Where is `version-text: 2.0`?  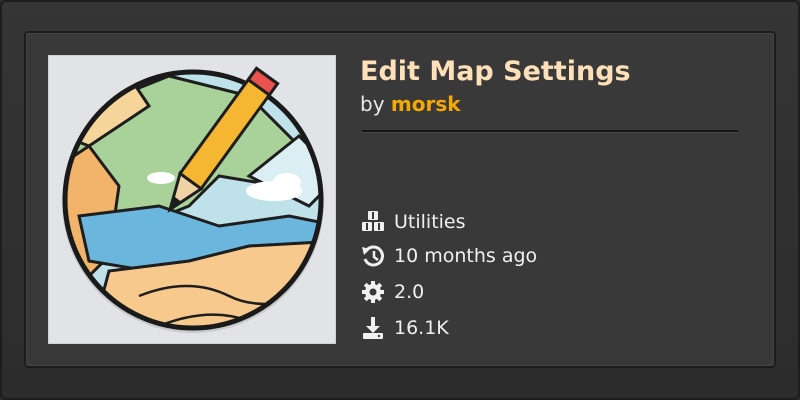
version-text: 2.0 is located at coordinates (409, 292).